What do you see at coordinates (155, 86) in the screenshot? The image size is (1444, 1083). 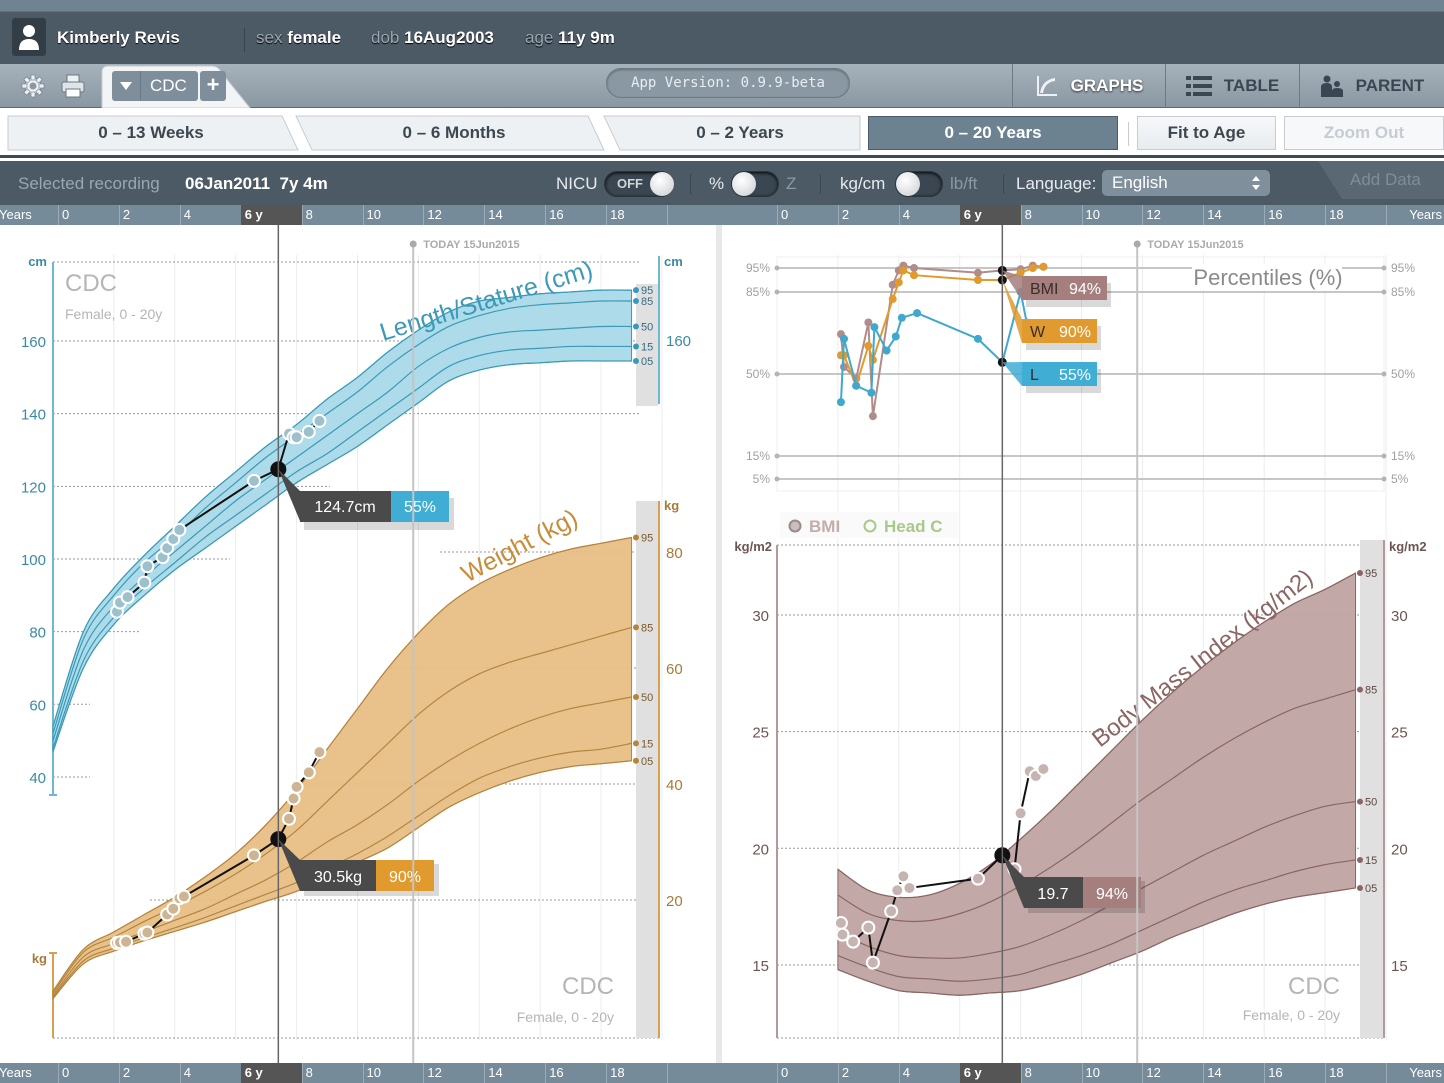 I see `chart-dropdown: CDC` at bounding box center [155, 86].